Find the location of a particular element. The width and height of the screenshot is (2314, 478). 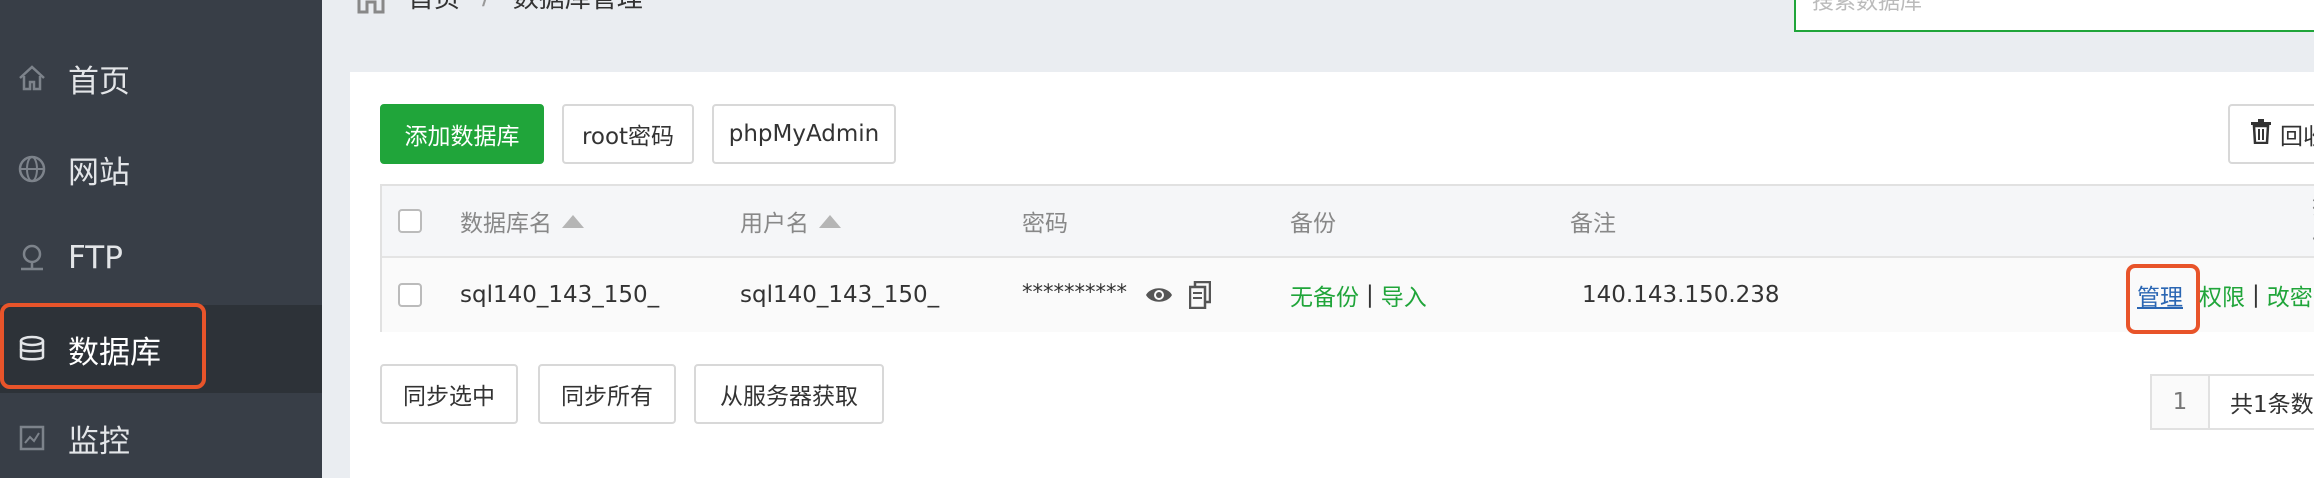

row-actions: 管理 权限 | 改密 | 删除 is located at coordinates (2225, 295).